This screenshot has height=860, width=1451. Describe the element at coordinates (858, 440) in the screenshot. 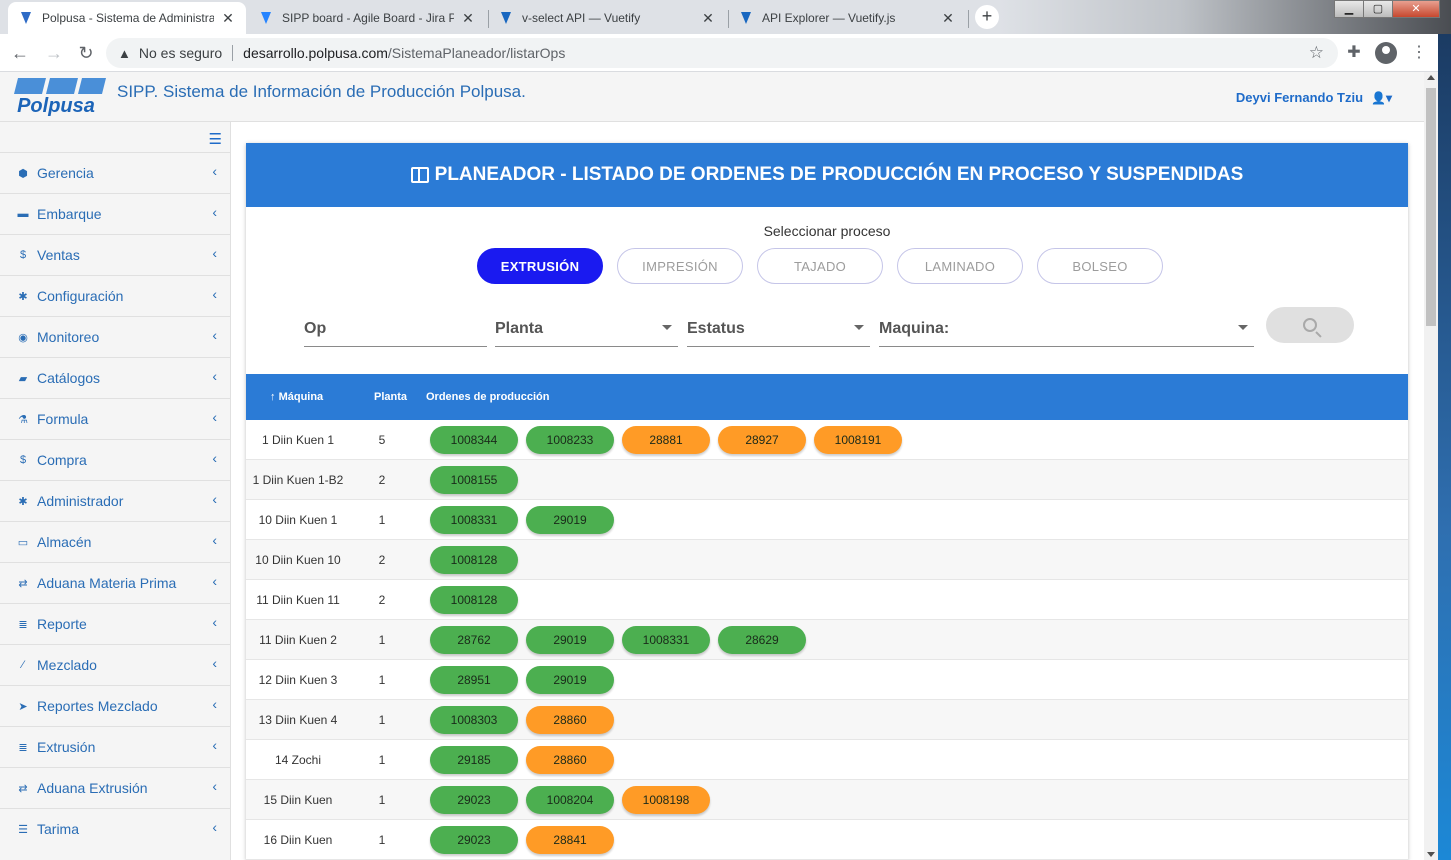

I see `order-chip: 1008191` at that location.